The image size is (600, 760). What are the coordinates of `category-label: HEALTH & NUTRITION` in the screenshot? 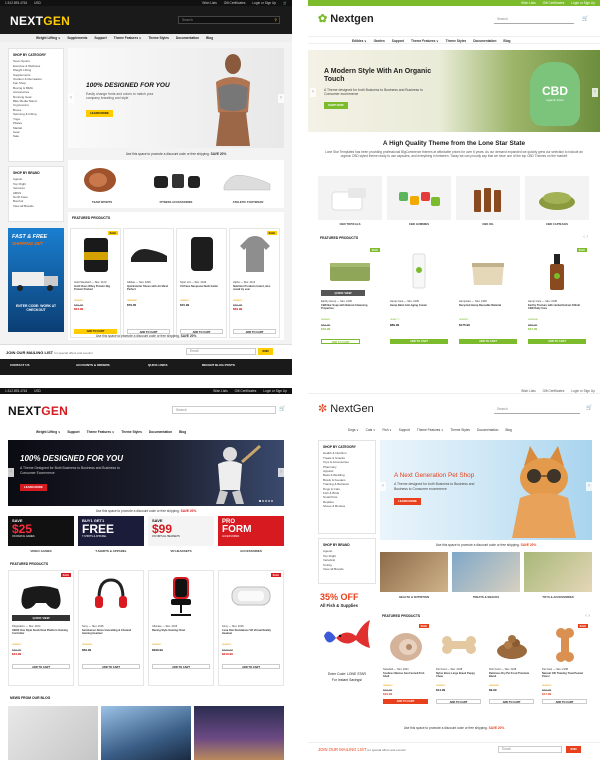 It's located at (414, 597).